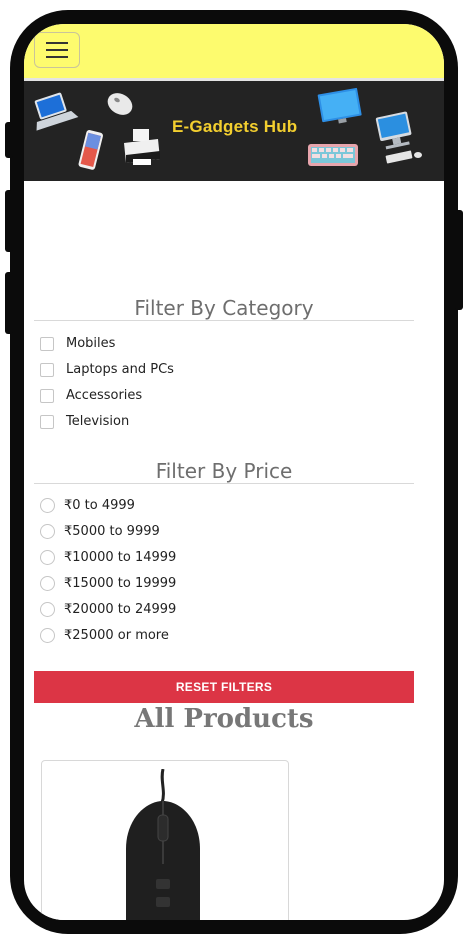 This screenshot has width=468, height=944. What do you see at coordinates (120, 609) in the screenshot?
I see `price-label: ₹20000 to 24999` at bounding box center [120, 609].